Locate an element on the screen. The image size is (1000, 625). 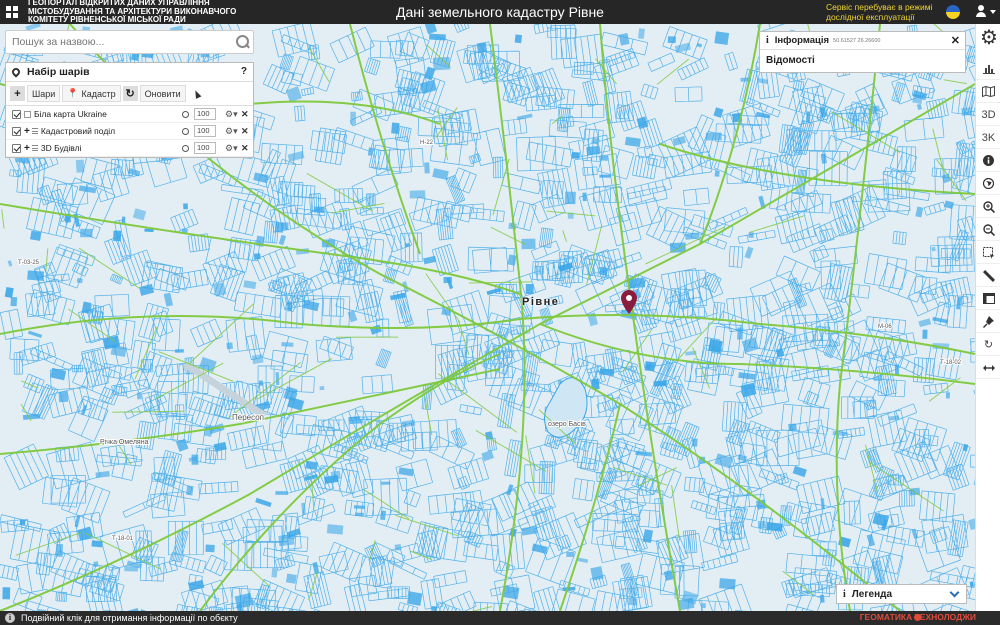
settings-gear-icon: ⚙ is located at coordinates (989, 39).